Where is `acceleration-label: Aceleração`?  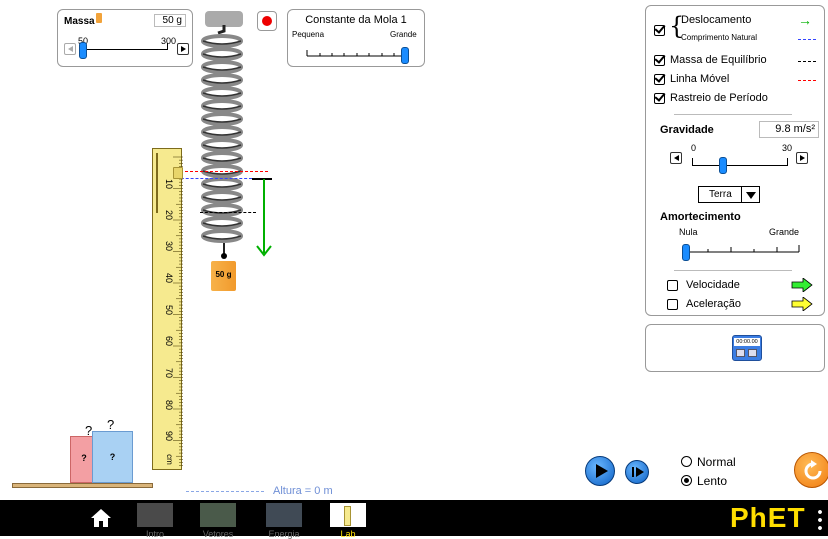
acceleration-label: Aceleração is located at coordinates (714, 304).